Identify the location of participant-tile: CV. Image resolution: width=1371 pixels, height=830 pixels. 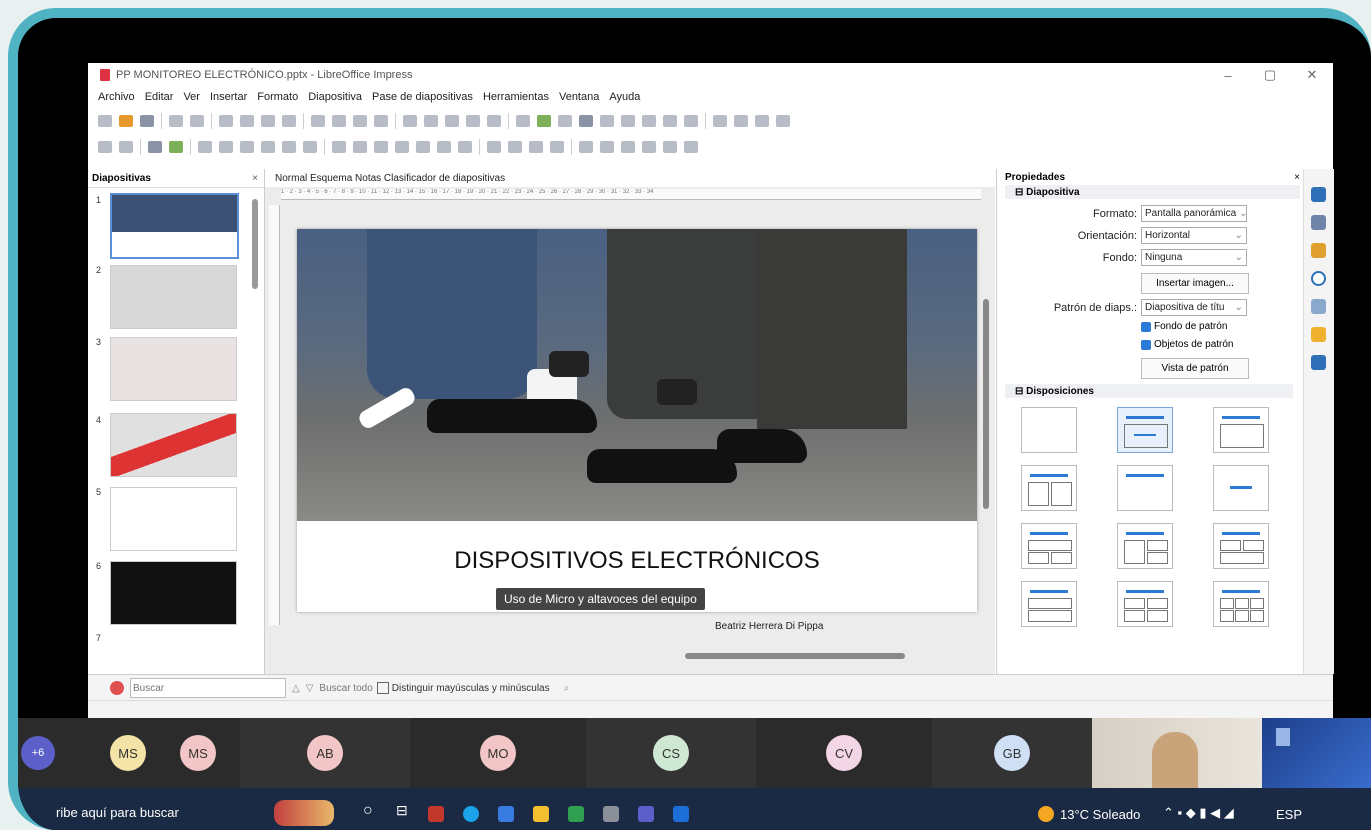
(844, 753).